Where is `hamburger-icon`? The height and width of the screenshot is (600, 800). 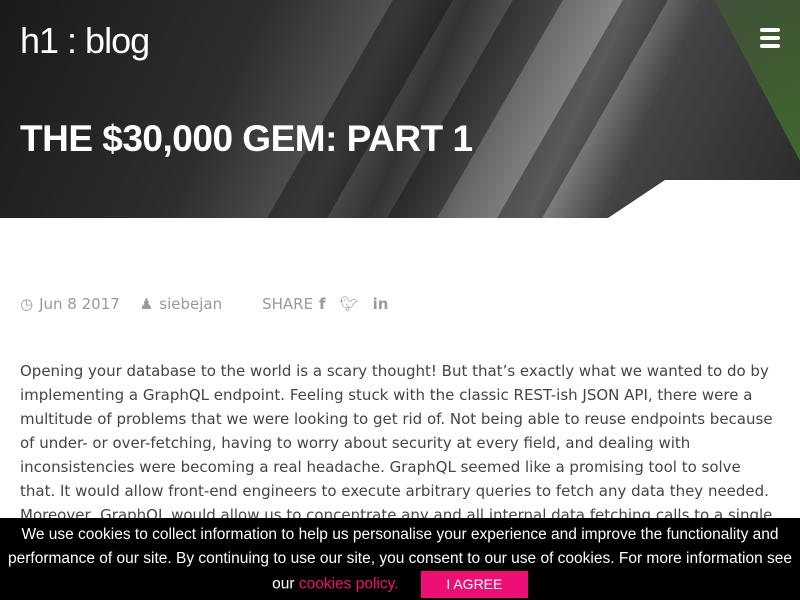 hamburger-icon is located at coordinates (770, 38).